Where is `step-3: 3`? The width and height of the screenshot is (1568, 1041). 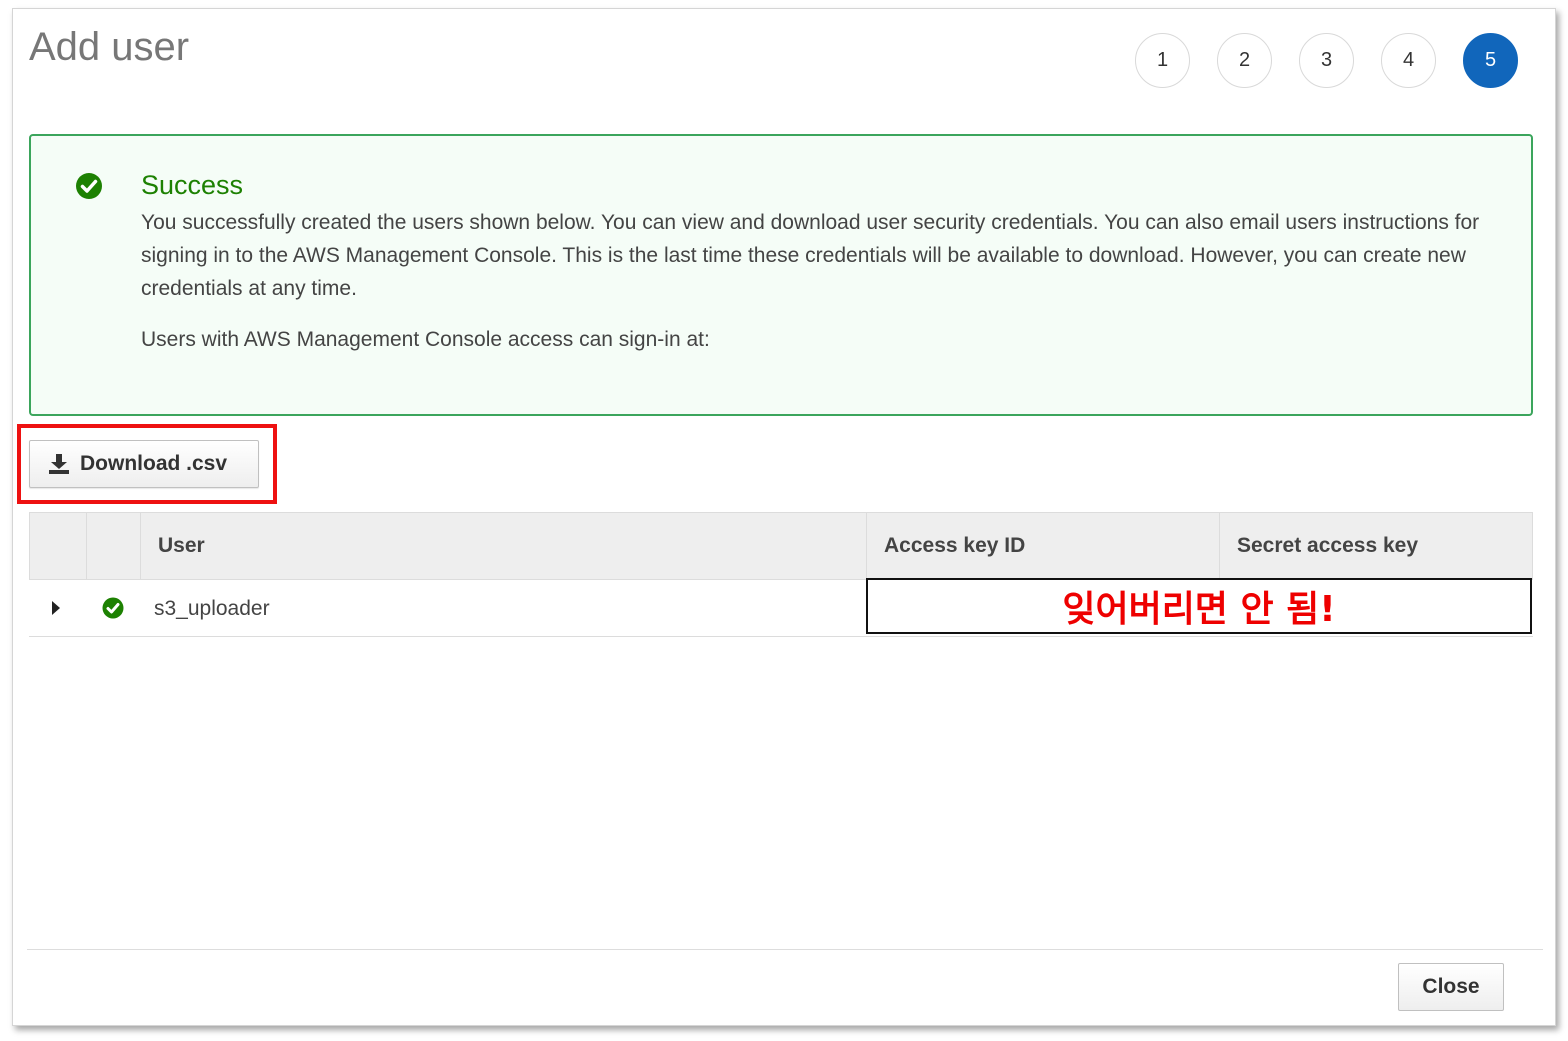
step-3: 3 is located at coordinates (1326, 60).